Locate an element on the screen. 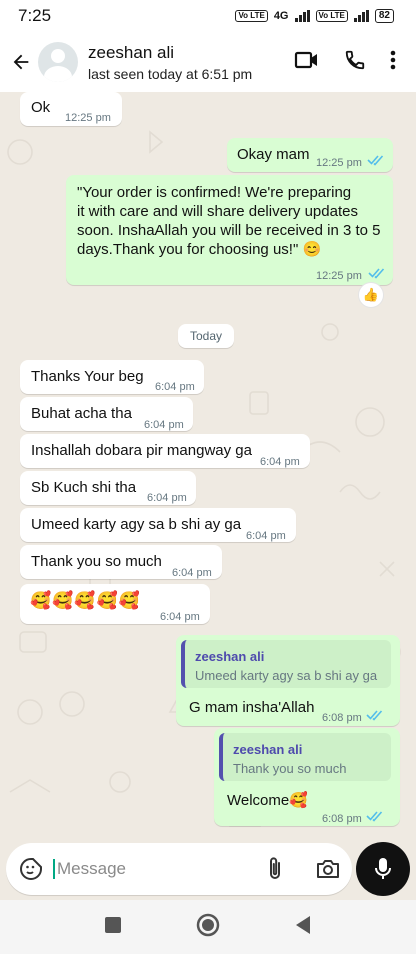  message-incoming: 🥰🥰🥰🥰🥰 6:04 pm is located at coordinates (115, 604).